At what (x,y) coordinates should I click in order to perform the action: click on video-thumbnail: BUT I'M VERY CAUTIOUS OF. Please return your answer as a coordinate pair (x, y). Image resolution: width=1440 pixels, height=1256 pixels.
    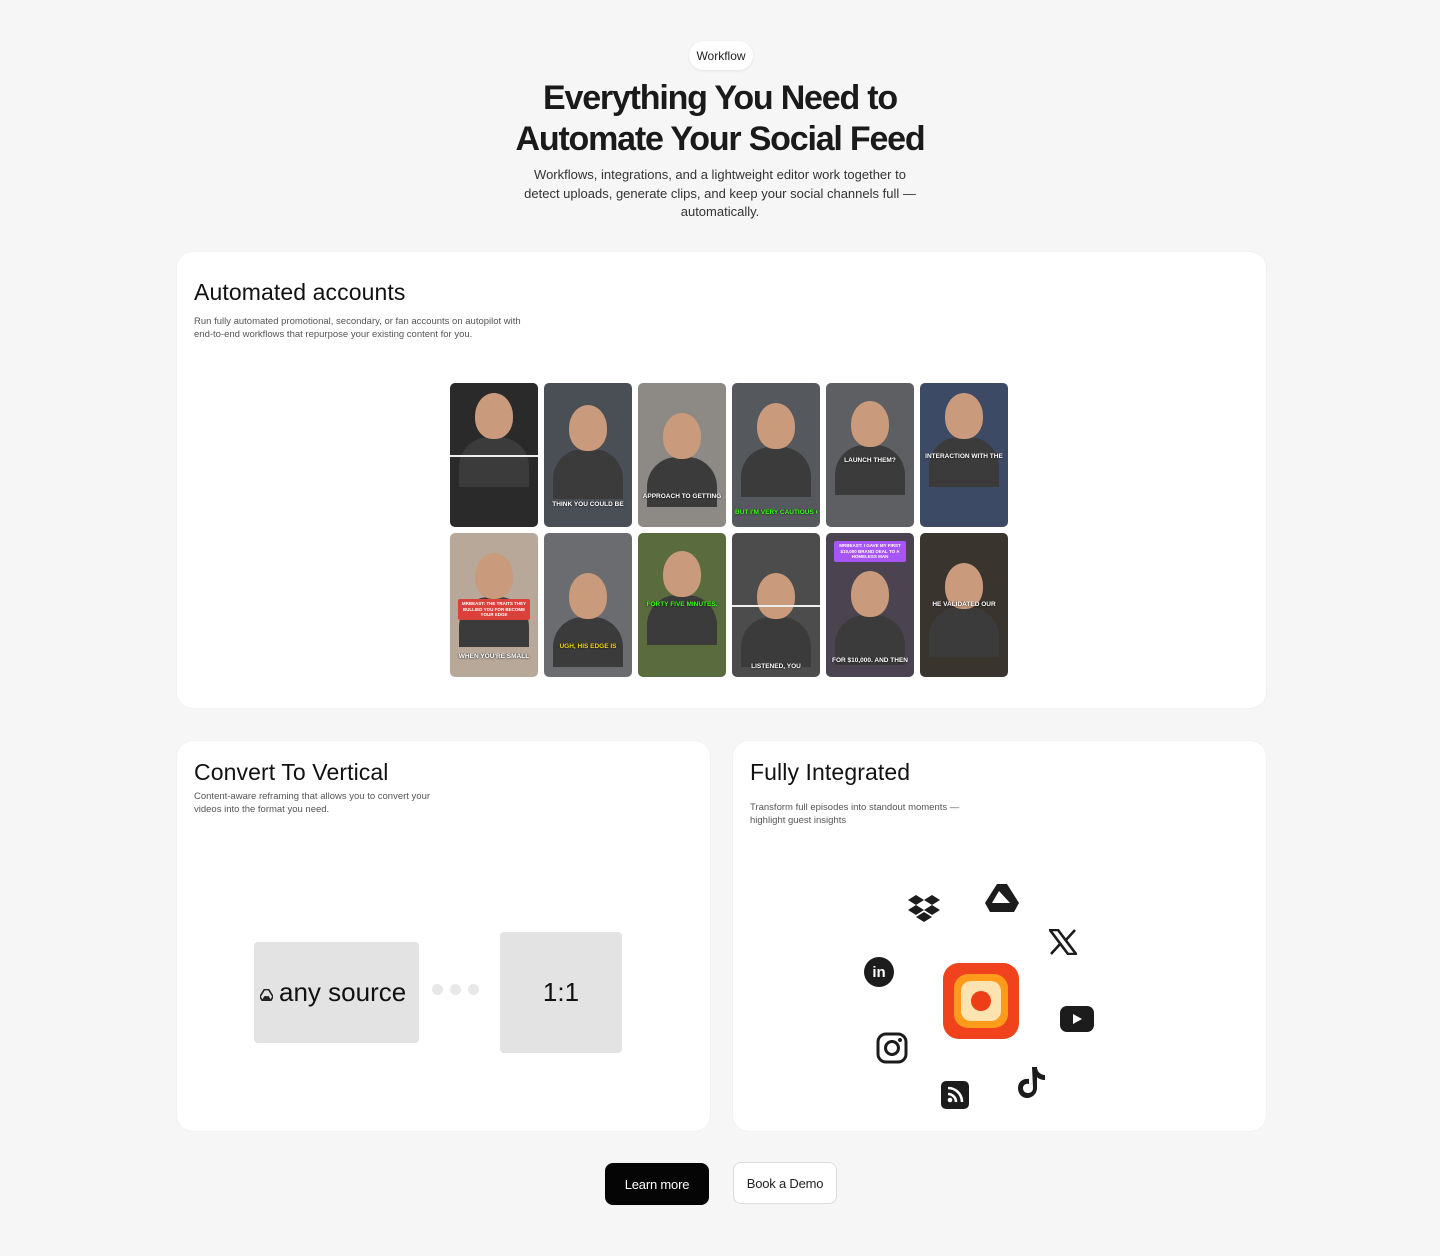
    Looking at the image, I should click on (776, 455).